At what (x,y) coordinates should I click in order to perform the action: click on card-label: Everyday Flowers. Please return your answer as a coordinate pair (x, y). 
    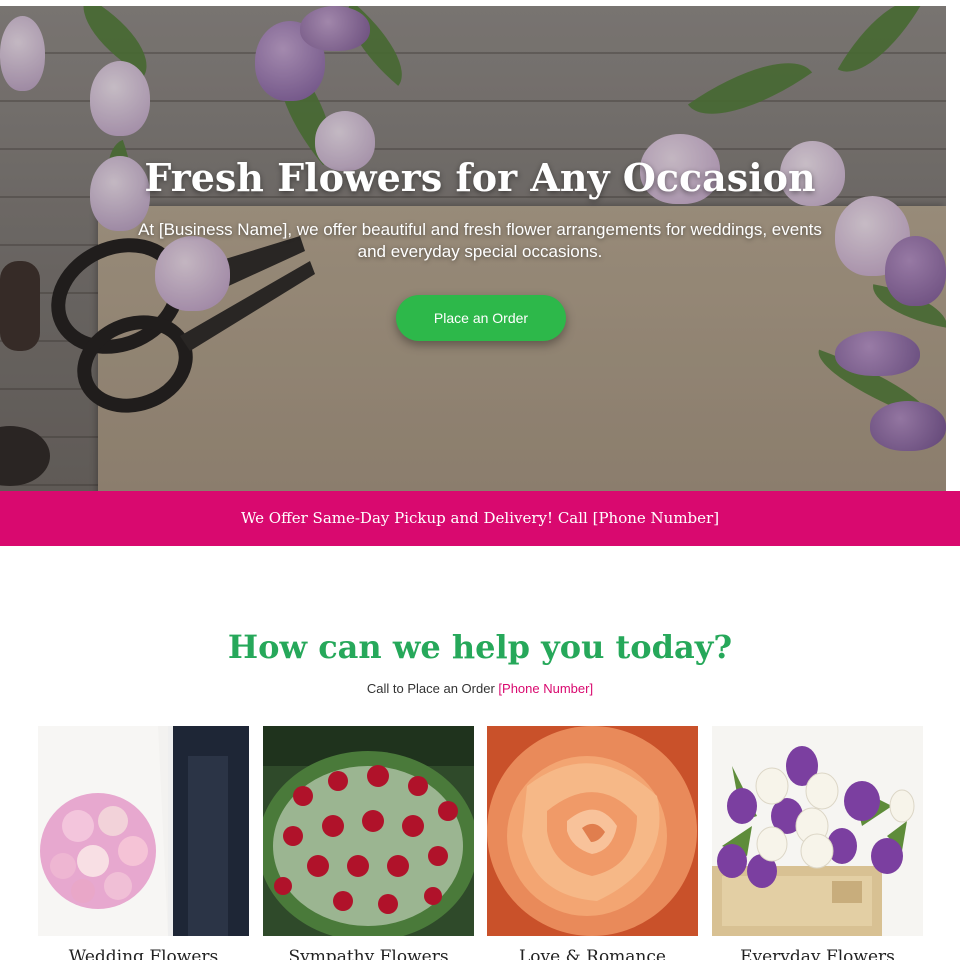
    Looking at the image, I should click on (817, 953).